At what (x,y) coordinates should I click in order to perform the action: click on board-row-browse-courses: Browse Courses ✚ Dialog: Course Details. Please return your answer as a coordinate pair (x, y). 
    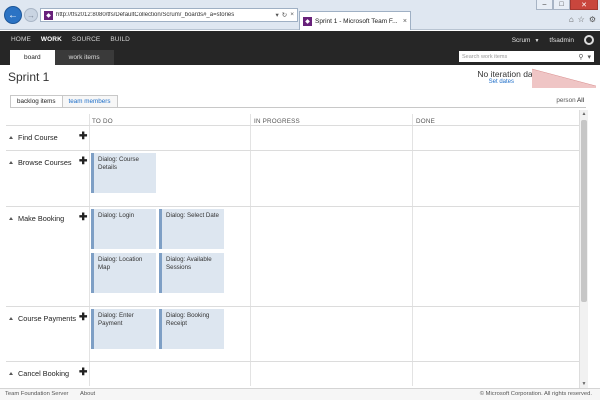
    Looking at the image, I should click on (293, 178).